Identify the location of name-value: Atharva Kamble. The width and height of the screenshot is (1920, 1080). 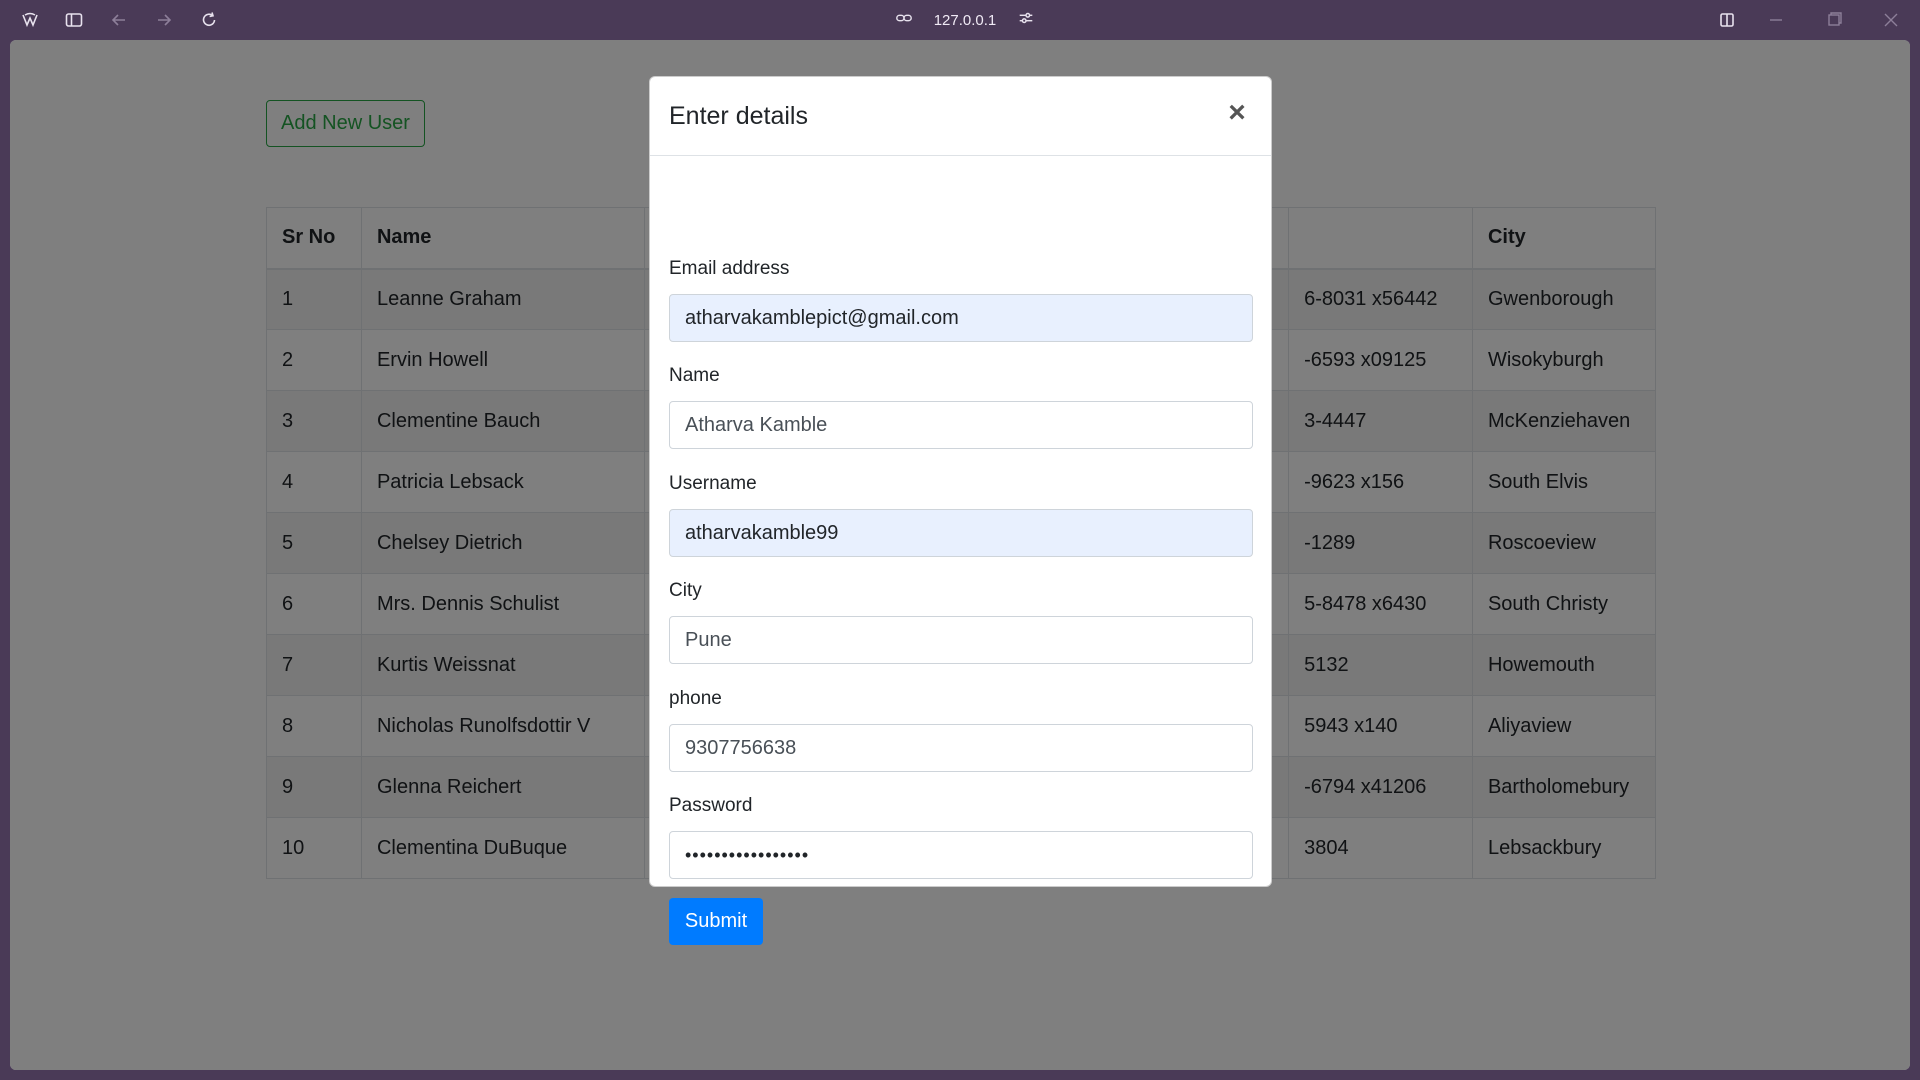
(756, 424).